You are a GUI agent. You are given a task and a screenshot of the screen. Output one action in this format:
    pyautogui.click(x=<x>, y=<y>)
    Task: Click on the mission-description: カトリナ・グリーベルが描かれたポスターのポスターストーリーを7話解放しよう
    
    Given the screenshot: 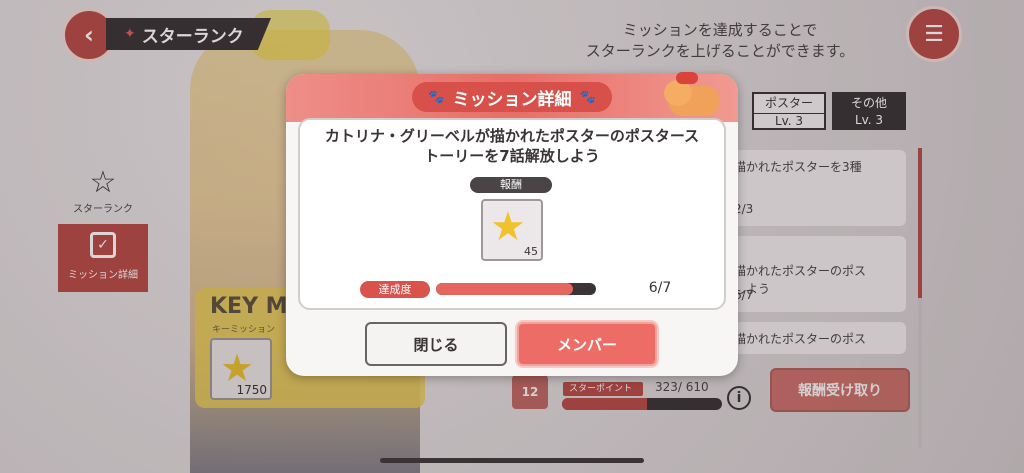 What is the action you would take?
    pyautogui.click(x=512, y=146)
    